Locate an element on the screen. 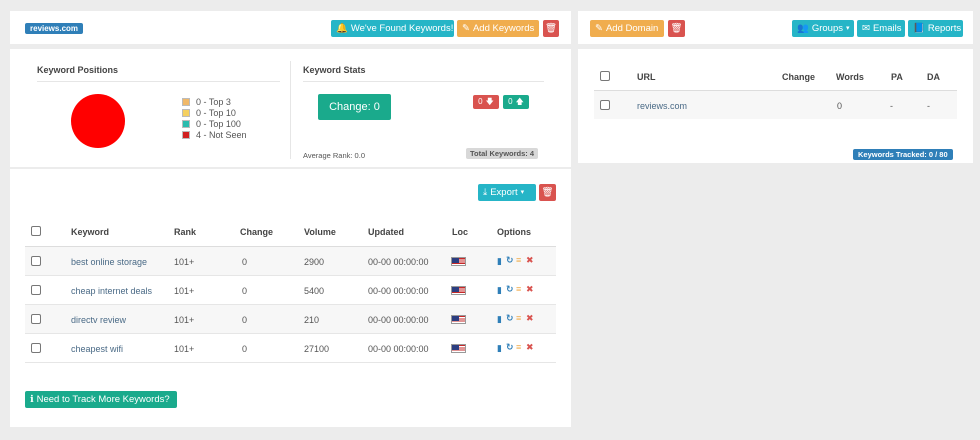 This screenshot has width=980, height=440. col-url: URL is located at coordinates (646, 77).